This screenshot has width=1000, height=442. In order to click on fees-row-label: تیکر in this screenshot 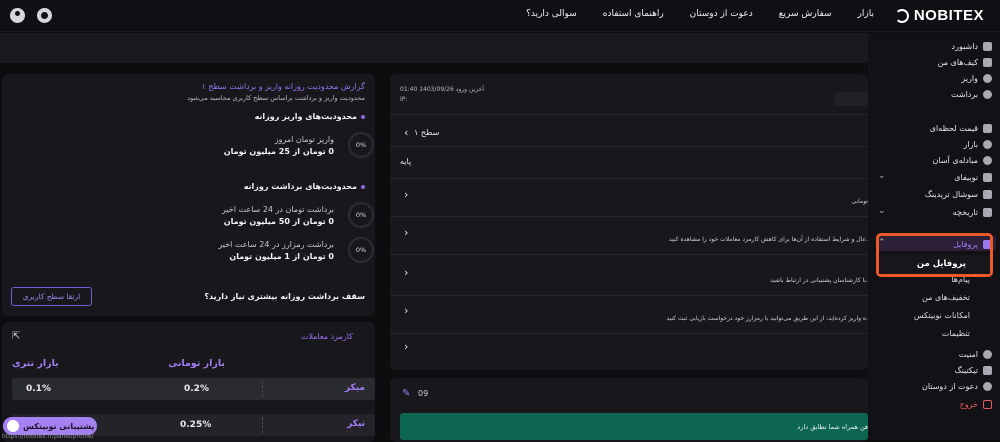, I will do `click(356, 424)`.